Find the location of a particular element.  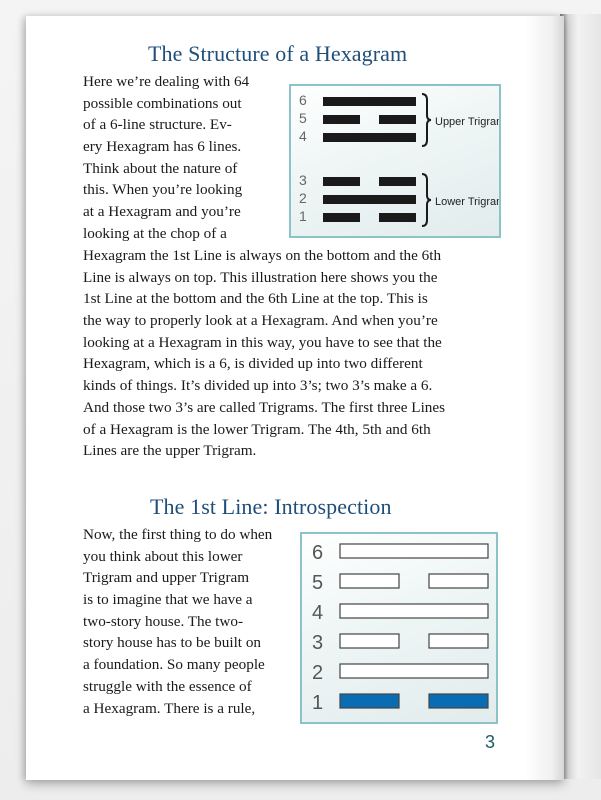

text-line: ery Hexagram has 6 lines. is located at coordinates (162, 147).